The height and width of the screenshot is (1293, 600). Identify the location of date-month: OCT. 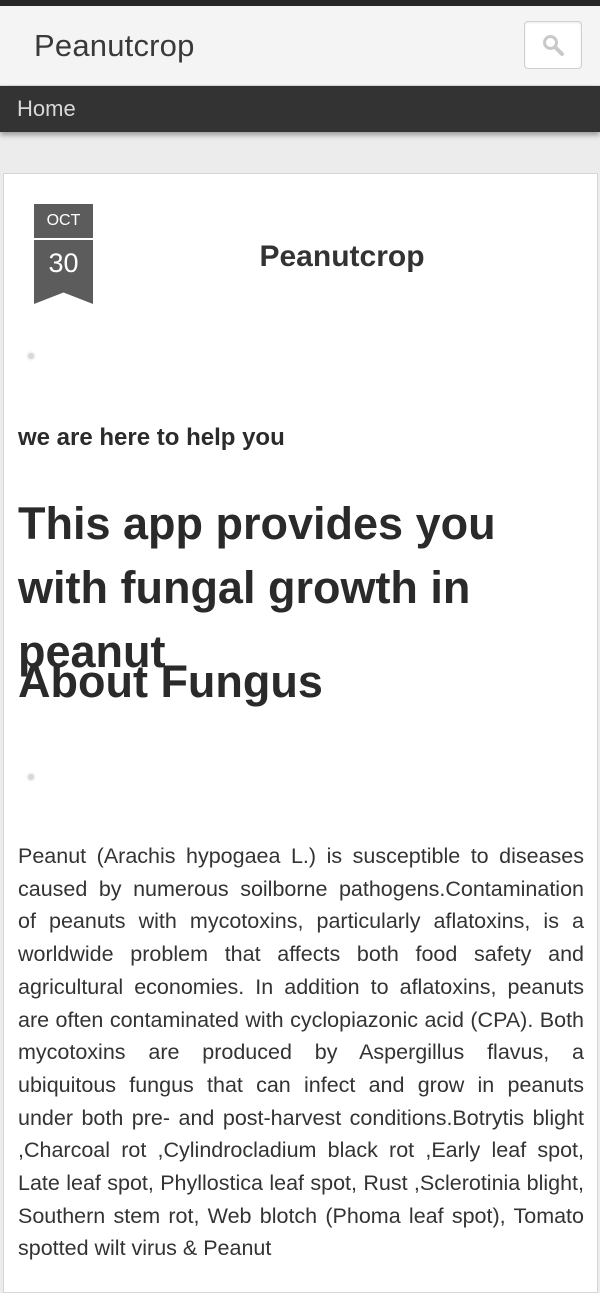
(63, 221).